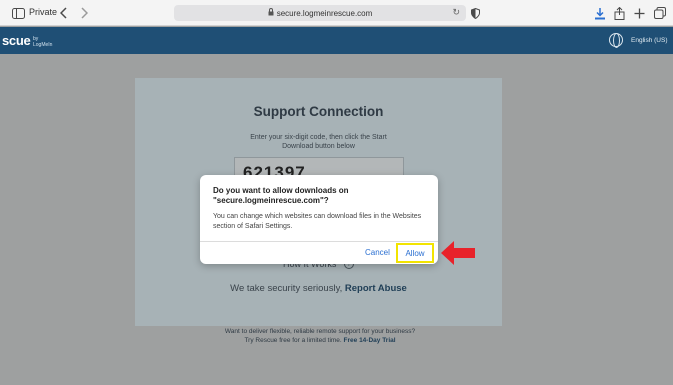  Describe the element at coordinates (456, 12) in the screenshot. I see `reload-icon: ↻` at that location.